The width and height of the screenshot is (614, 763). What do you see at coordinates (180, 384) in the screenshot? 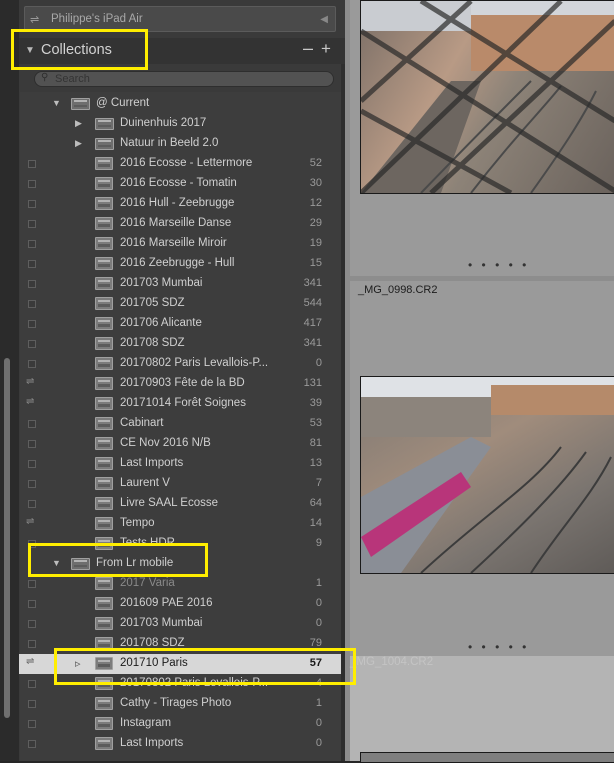
I see `collection-row: ⇌ 20170903 Fête de la BD 131` at bounding box center [180, 384].